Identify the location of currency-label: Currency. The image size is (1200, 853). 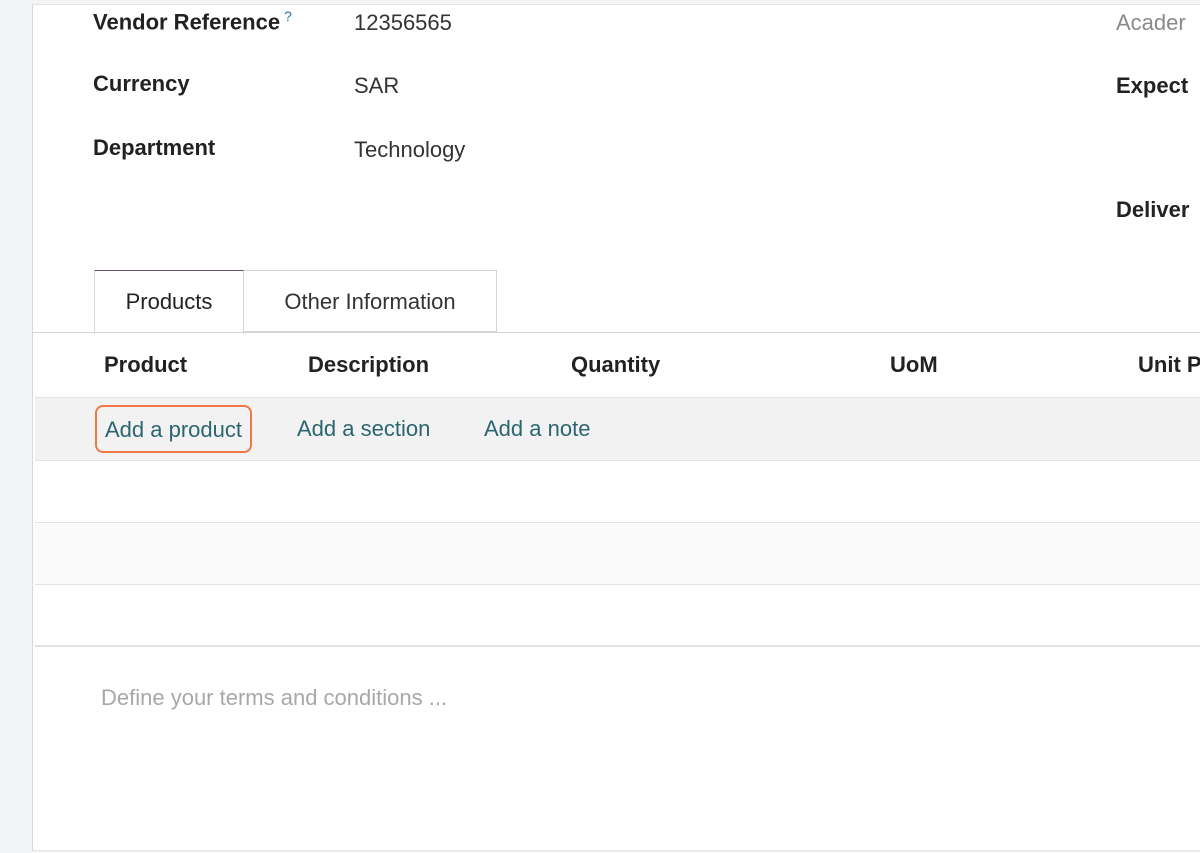
(141, 83).